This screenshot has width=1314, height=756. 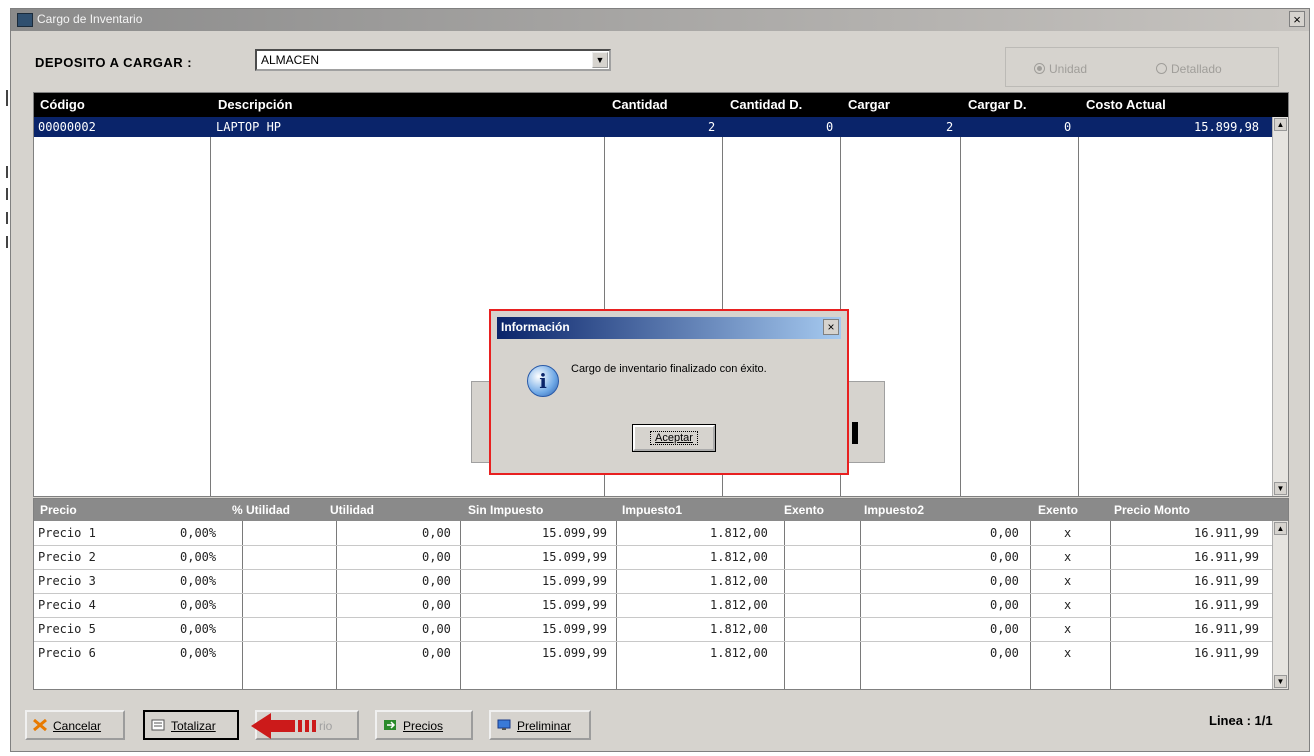 What do you see at coordinates (67, 605) in the screenshot?
I see `cell-precio: Precio 4` at bounding box center [67, 605].